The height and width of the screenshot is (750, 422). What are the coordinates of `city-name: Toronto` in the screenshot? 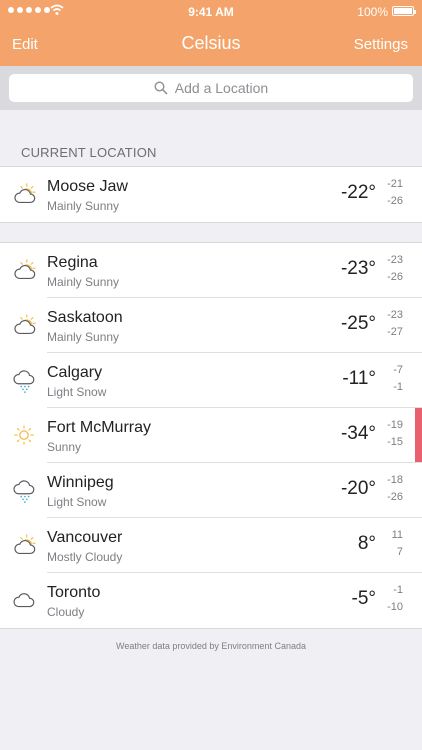 It's located at (74, 592).